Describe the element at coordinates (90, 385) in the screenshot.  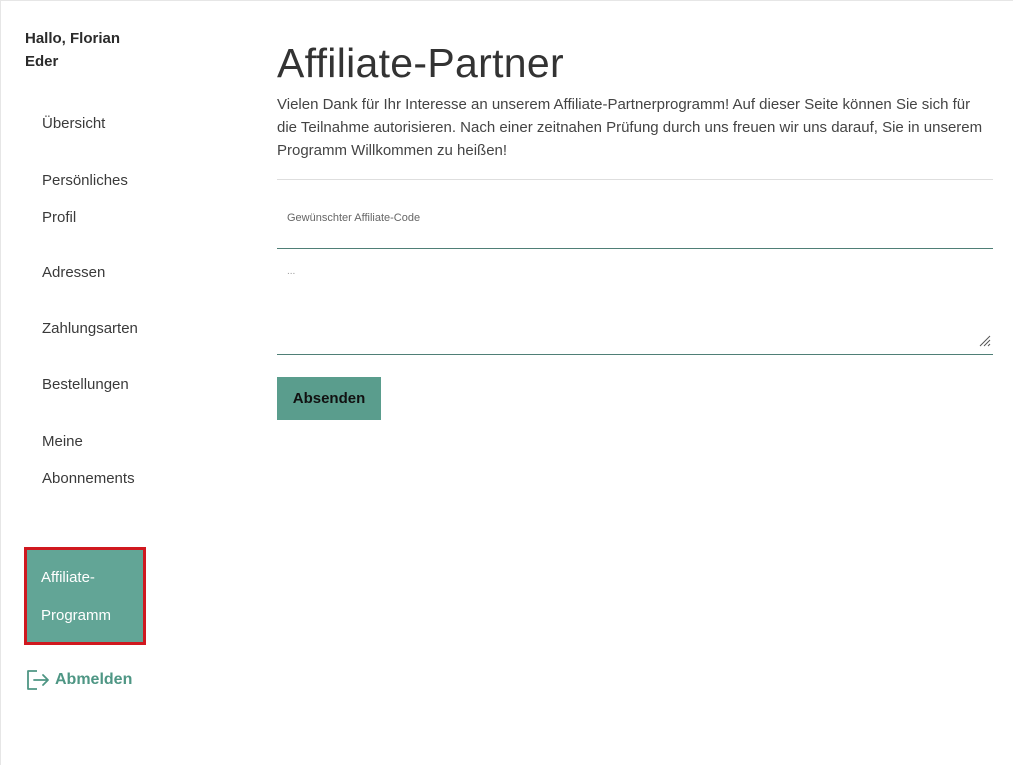
I see `sidebar-item-orders: Bestellungen` at that location.